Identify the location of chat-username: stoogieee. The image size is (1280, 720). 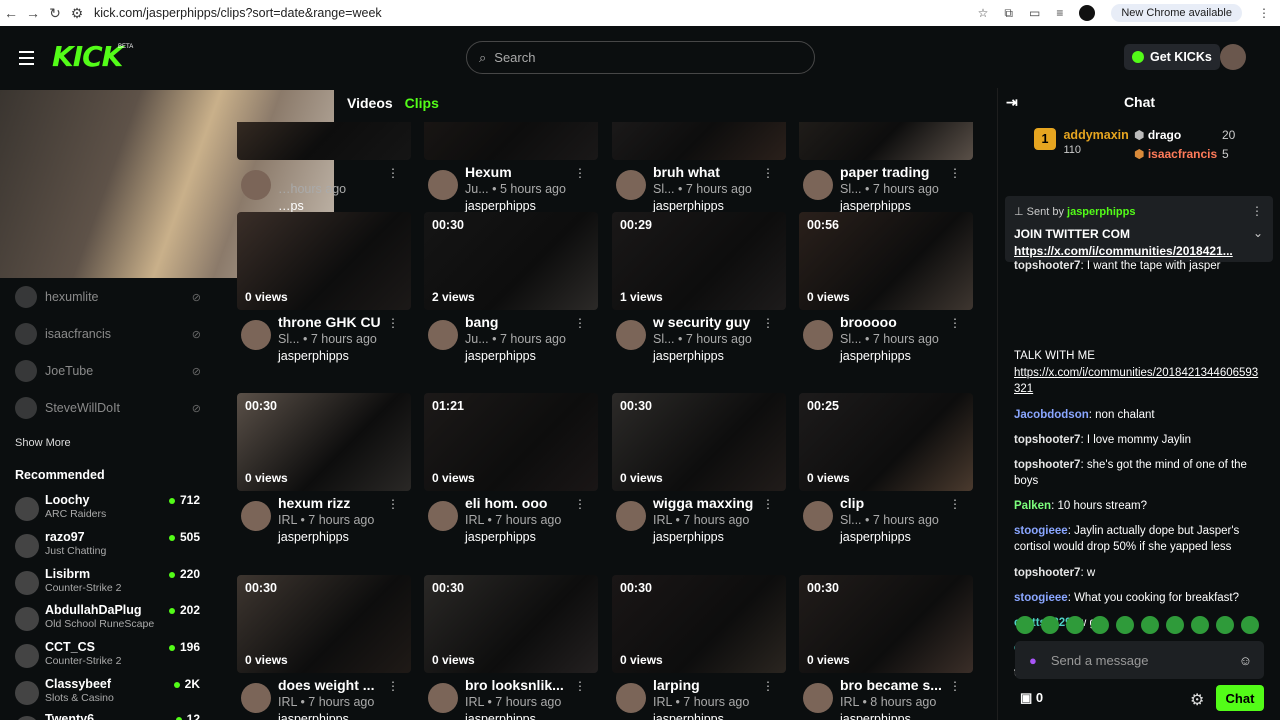
(1041, 598).